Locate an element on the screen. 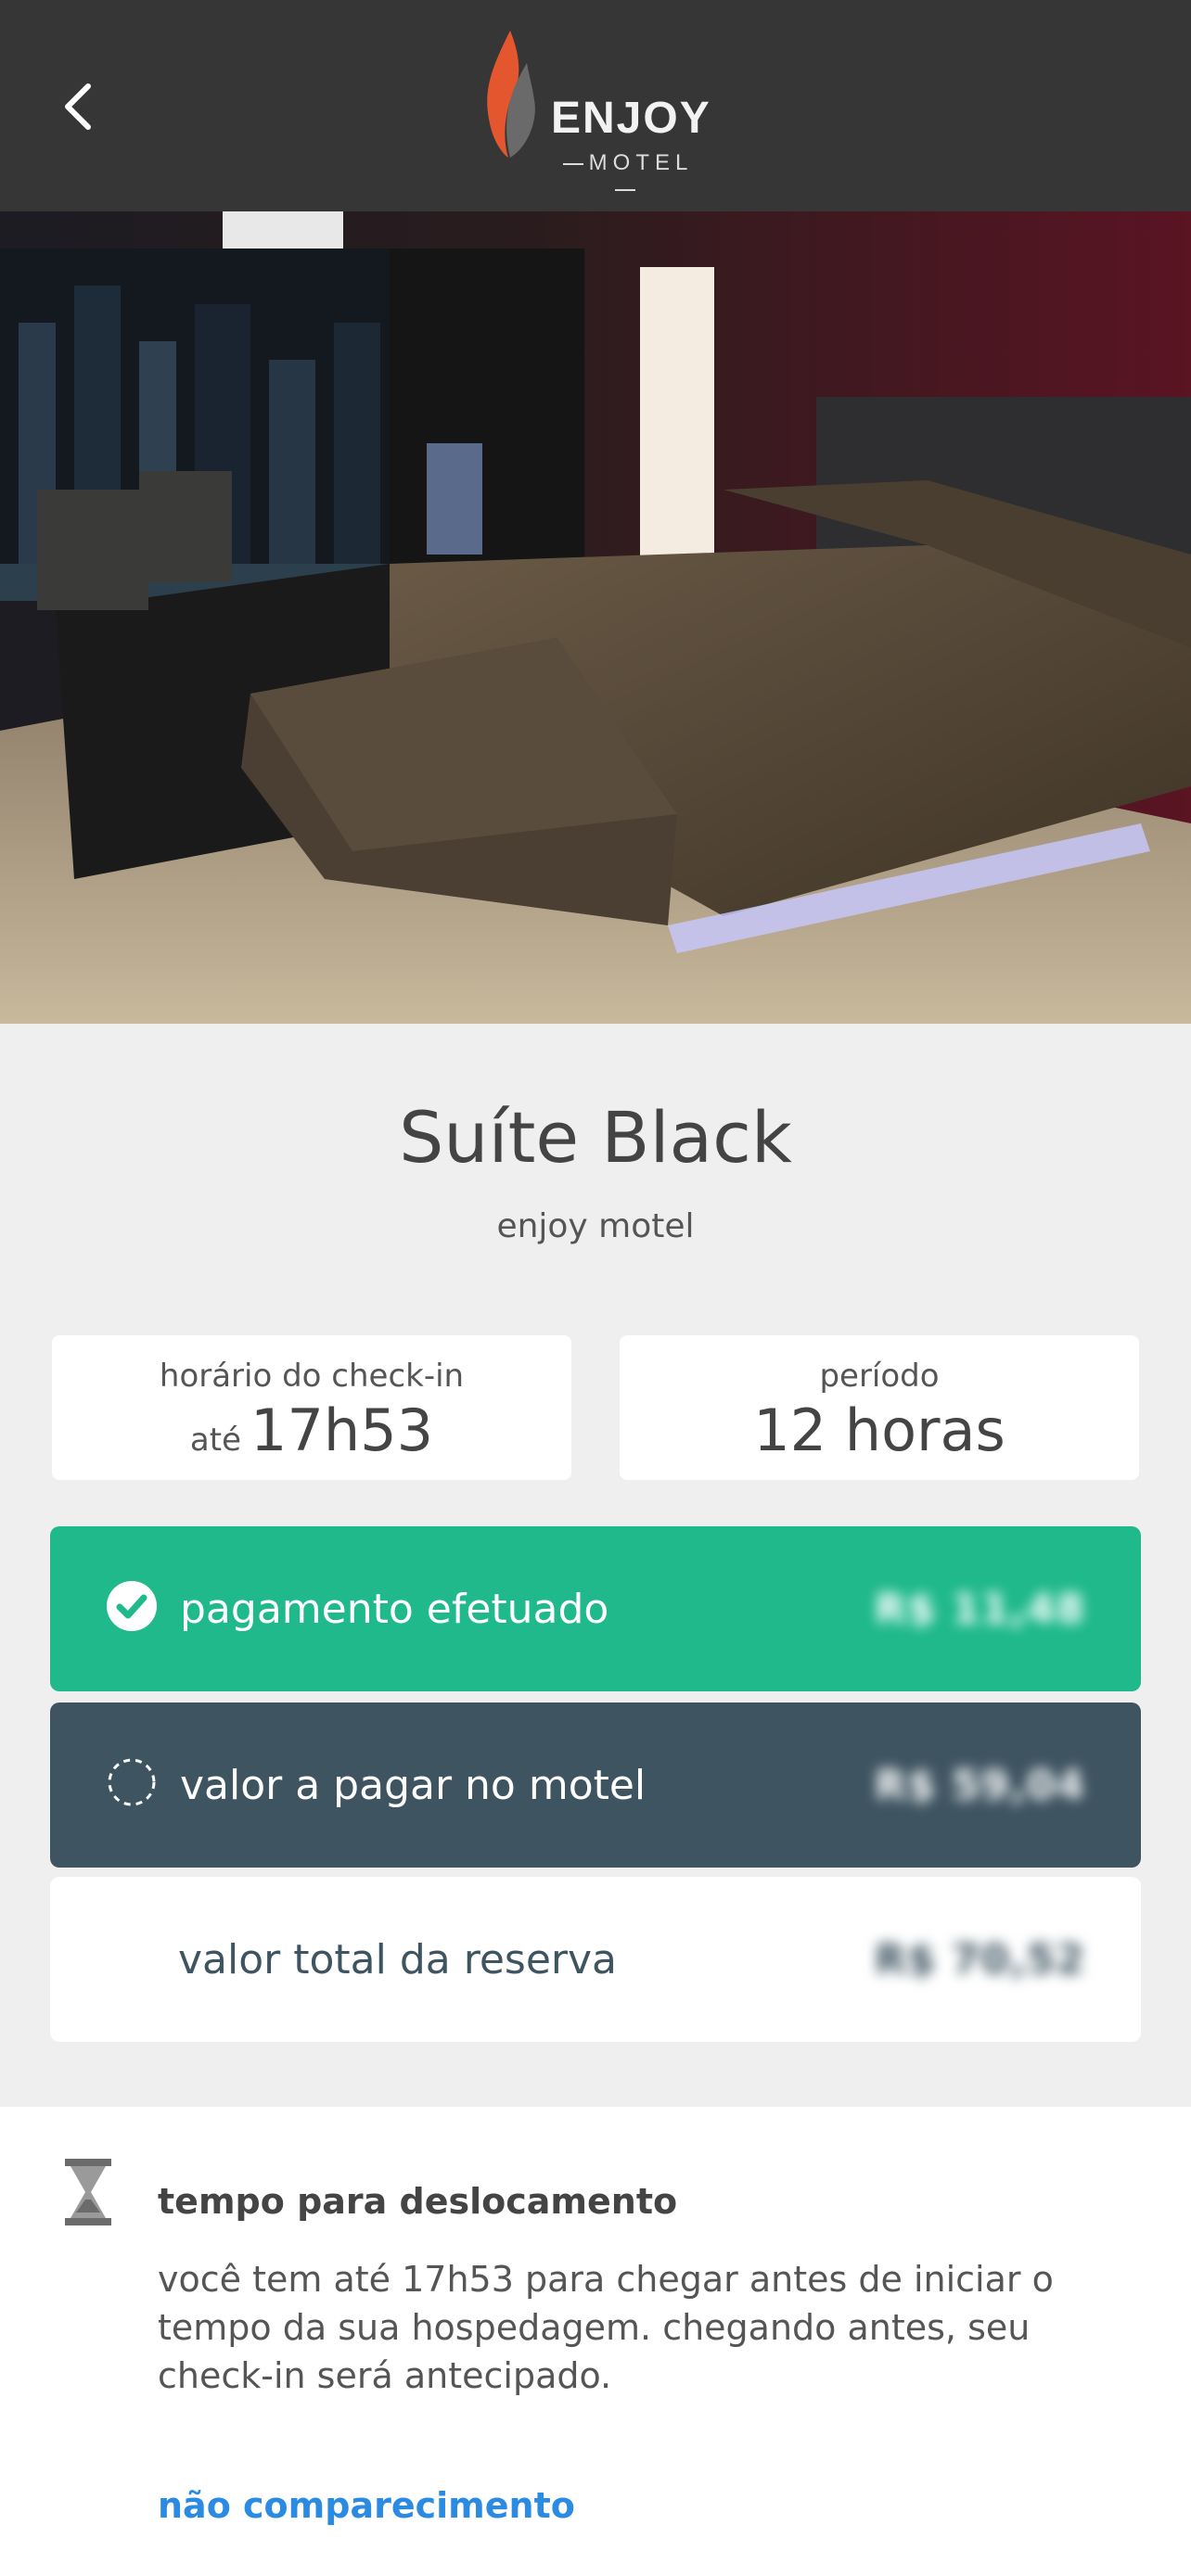  payment-due-amount: R$ 59,04 is located at coordinates (980, 1785).